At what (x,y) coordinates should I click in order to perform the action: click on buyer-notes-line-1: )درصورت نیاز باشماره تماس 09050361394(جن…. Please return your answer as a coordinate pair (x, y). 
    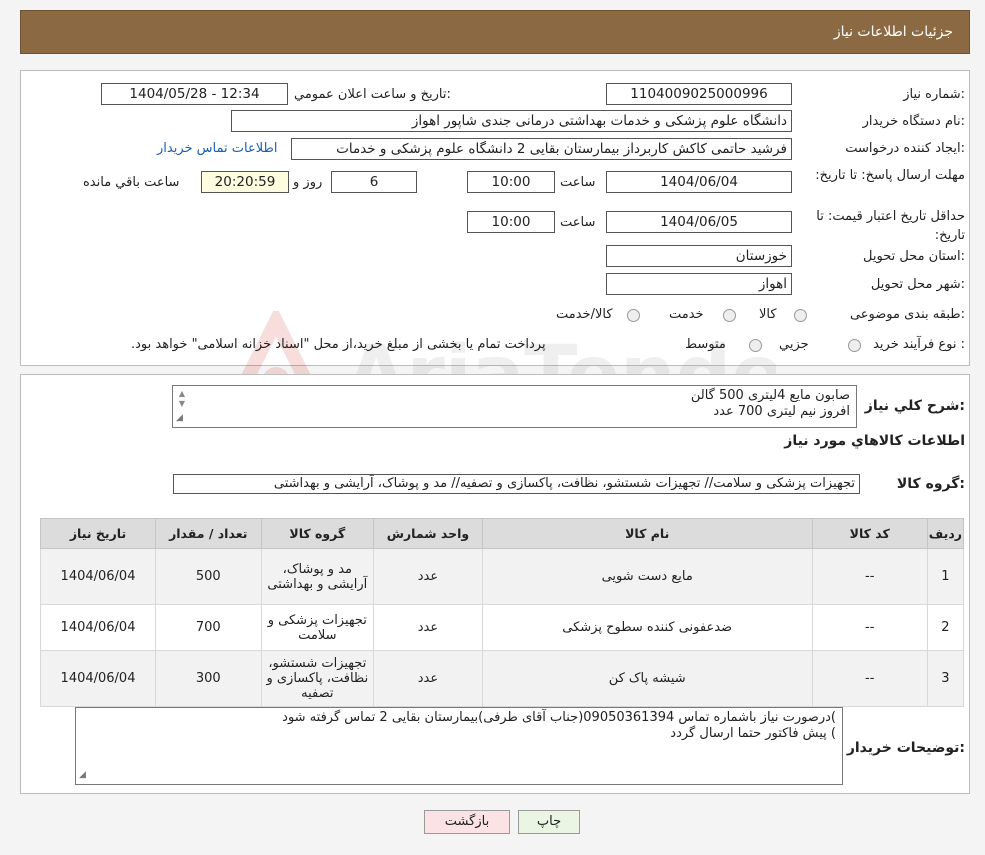
    Looking at the image, I should click on (559, 717).